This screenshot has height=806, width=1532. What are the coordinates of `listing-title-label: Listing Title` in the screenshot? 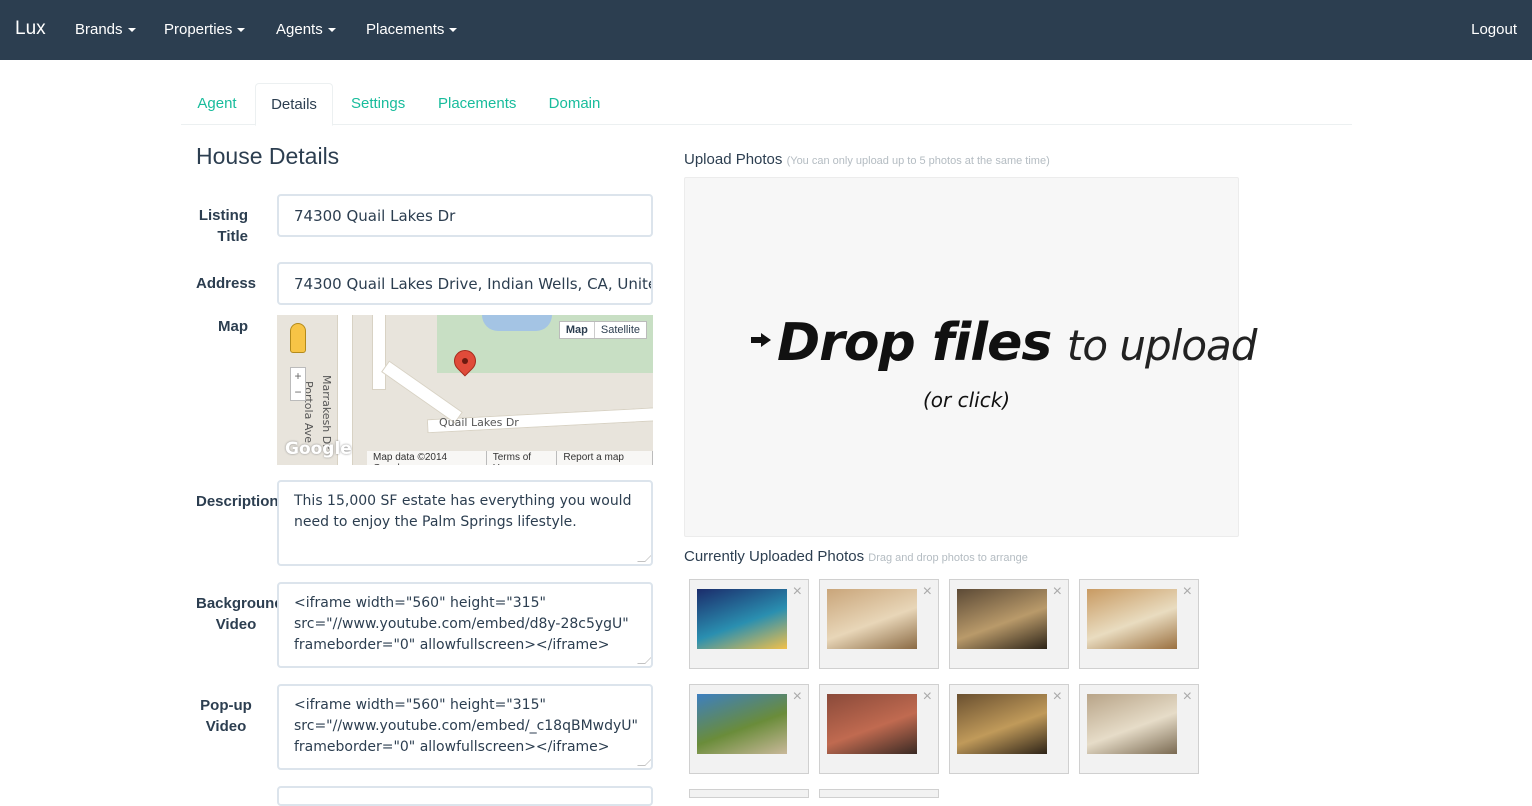 It's located at (223, 226).